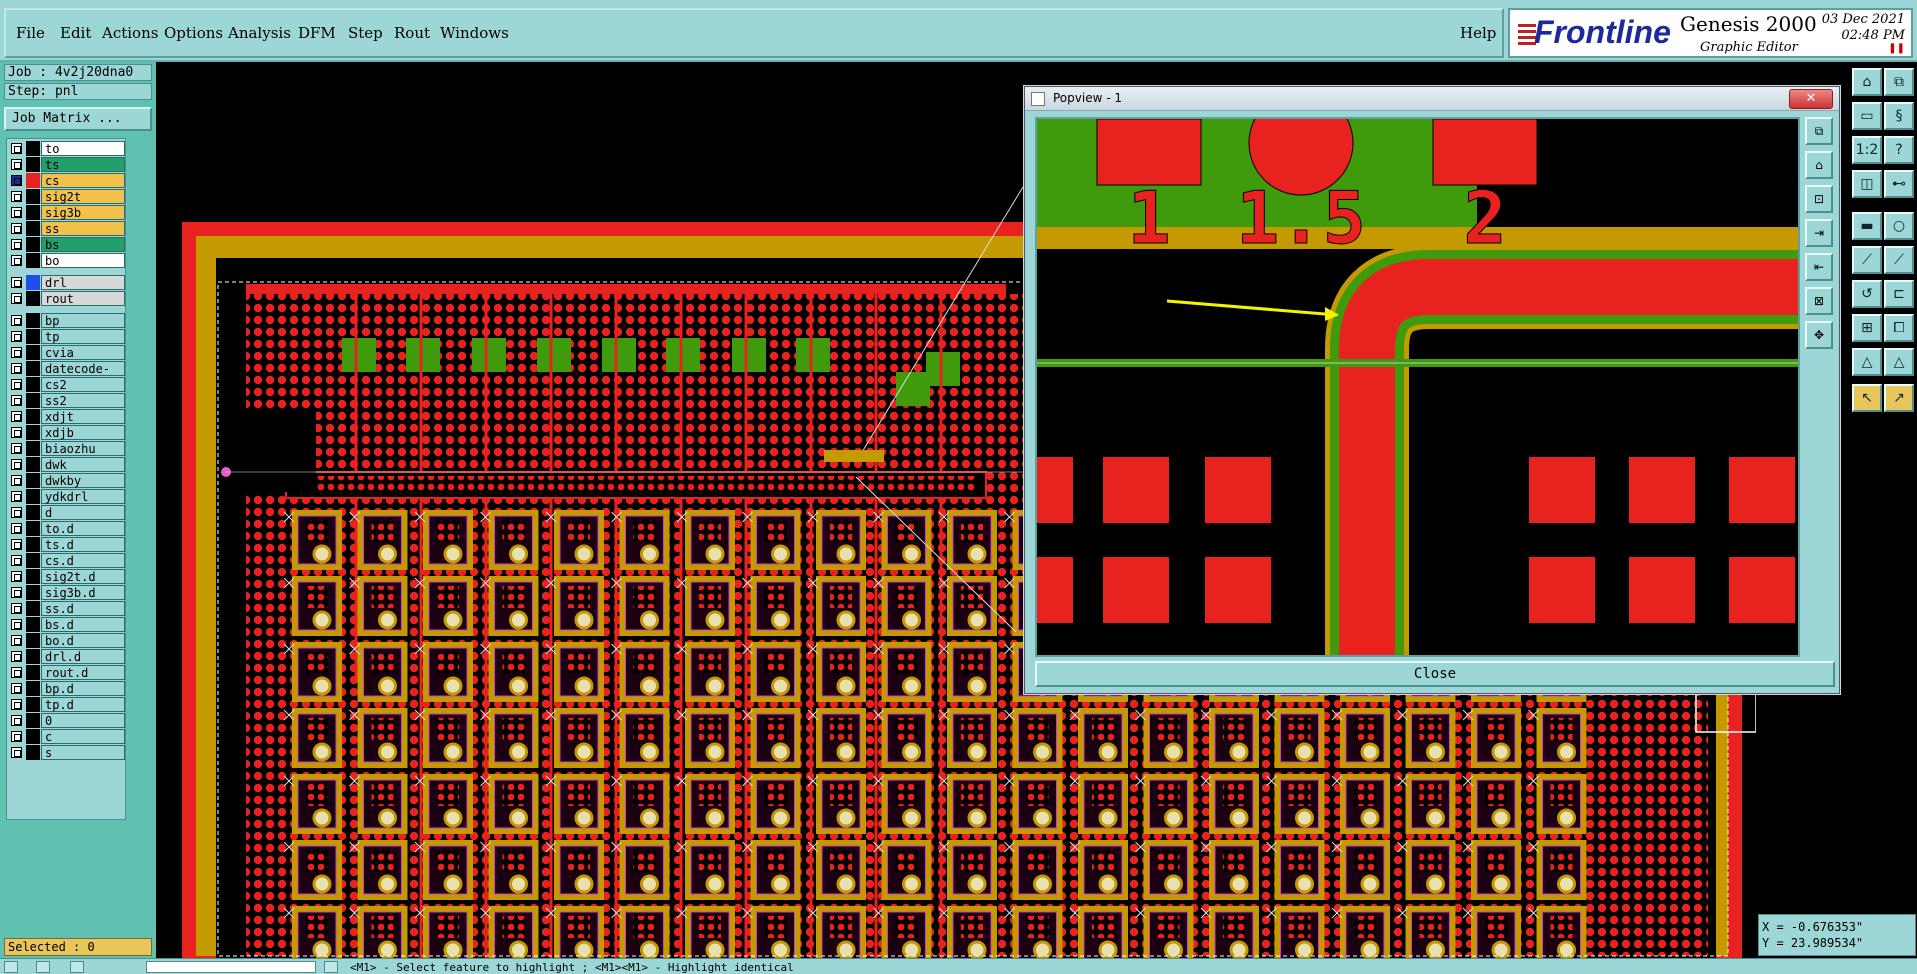 The image size is (1917, 974). I want to click on edit-pointer-icon: ↗, so click(1899, 398).